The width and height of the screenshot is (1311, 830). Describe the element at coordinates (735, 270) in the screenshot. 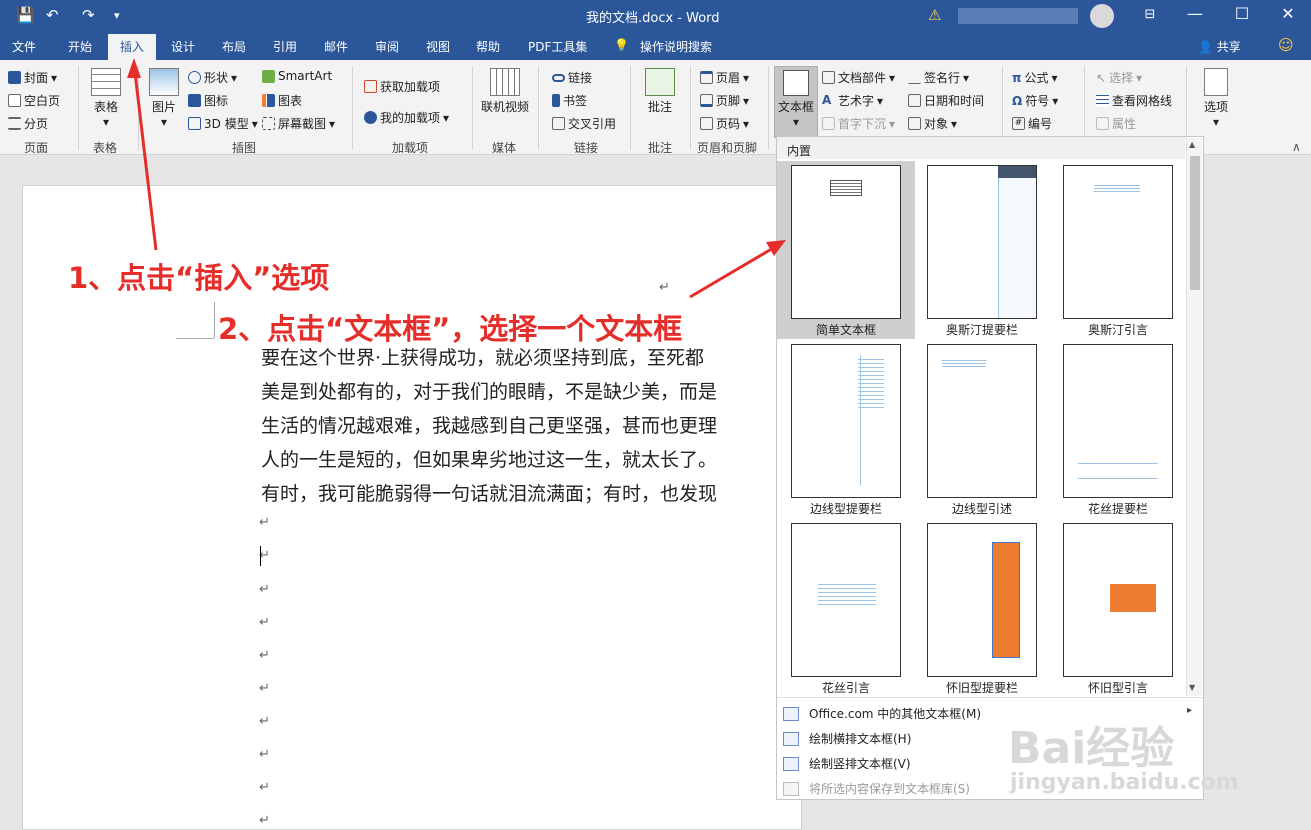

I see `arrow-to-textbox` at that location.